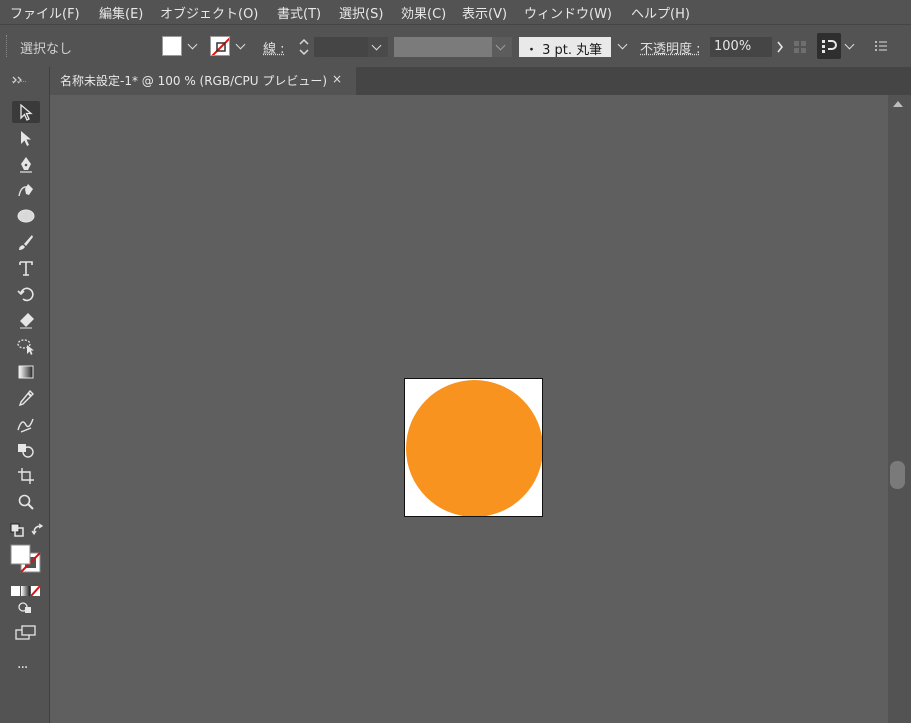  Describe the element at coordinates (484, 12) in the screenshot. I see `menu-view: 表示(V)` at that location.